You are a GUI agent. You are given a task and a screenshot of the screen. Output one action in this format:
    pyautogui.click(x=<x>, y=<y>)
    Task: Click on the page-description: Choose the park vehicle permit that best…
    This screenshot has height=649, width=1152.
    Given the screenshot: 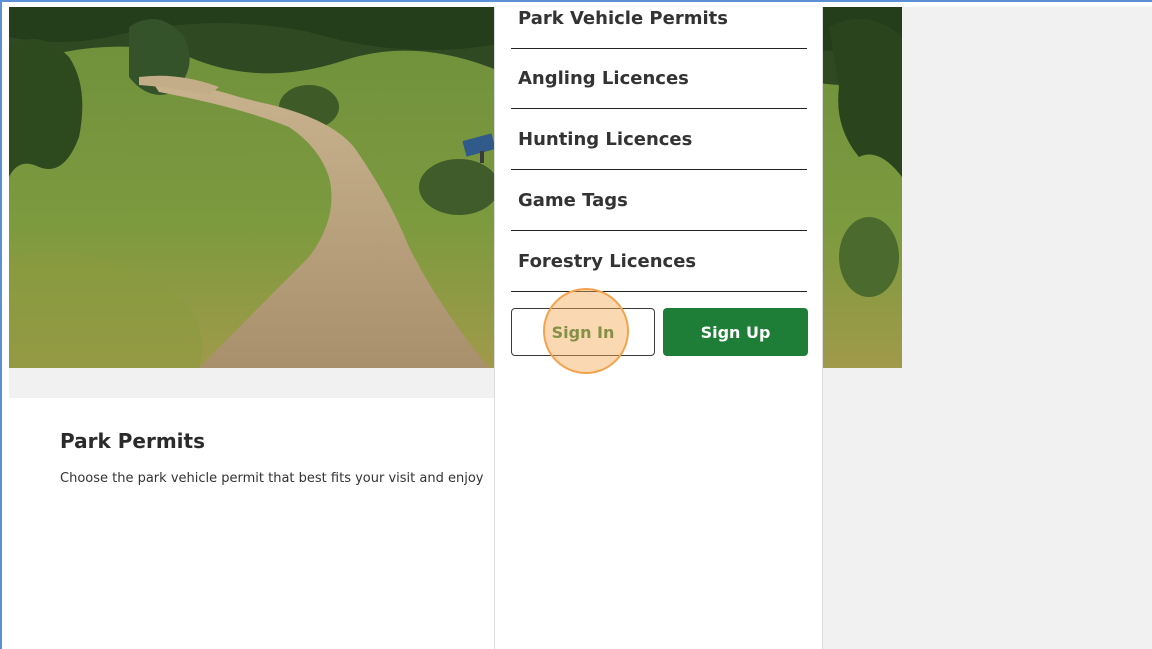 What is the action you would take?
    pyautogui.click(x=272, y=478)
    